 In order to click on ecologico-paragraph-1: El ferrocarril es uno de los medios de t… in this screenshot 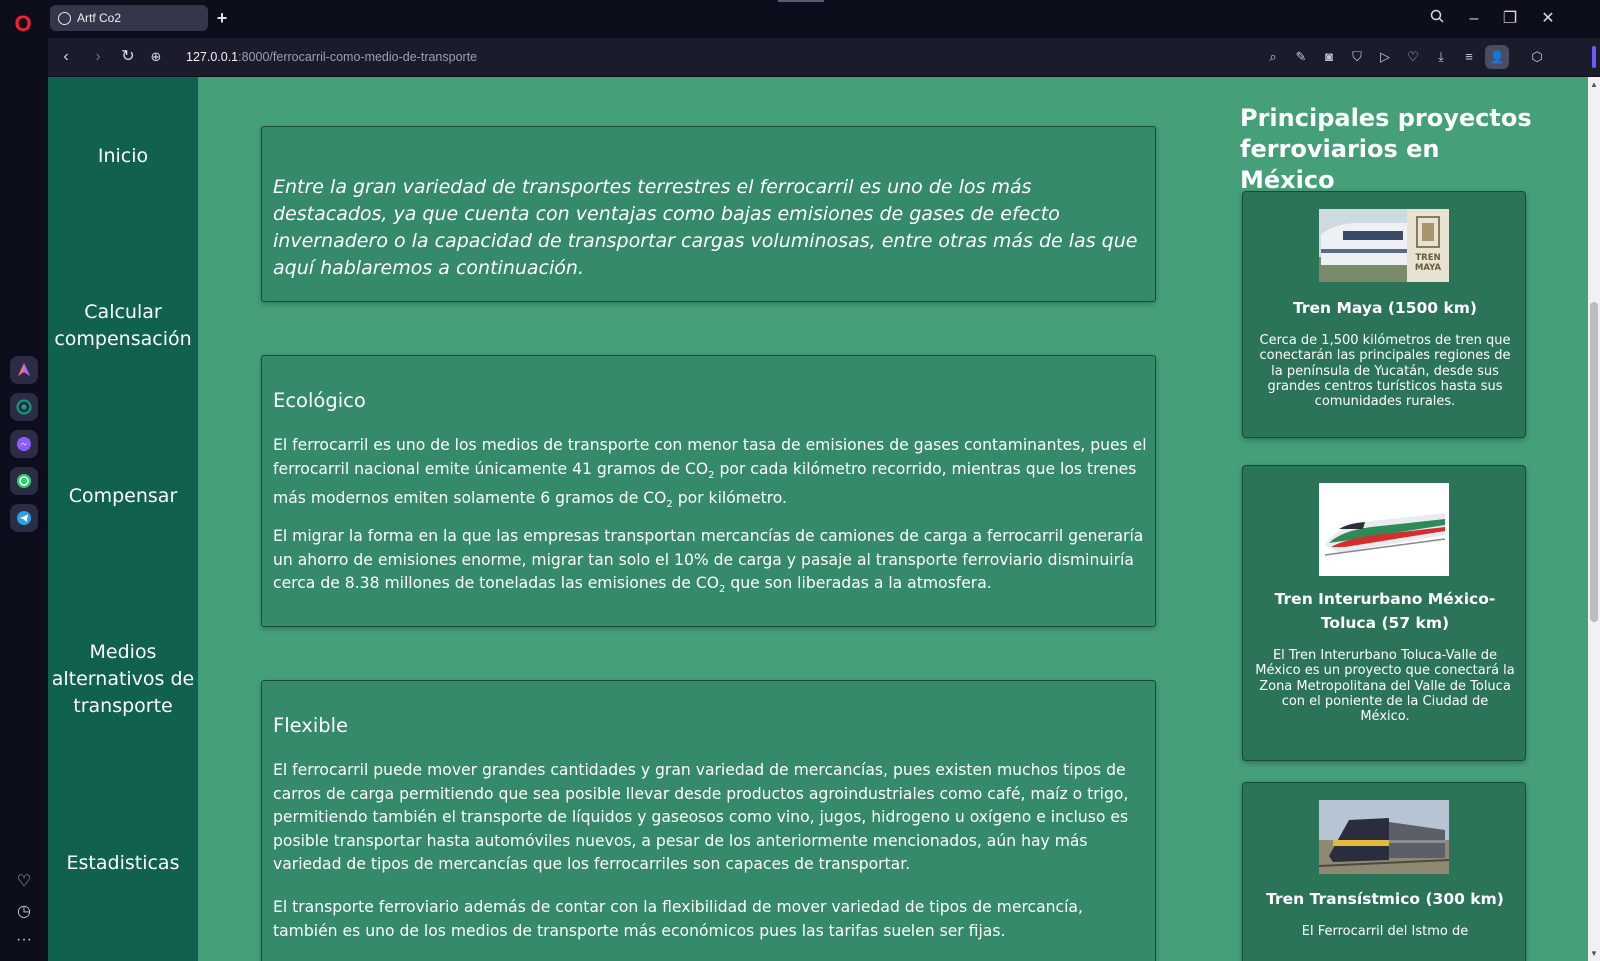, I will do `click(710, 475)`.